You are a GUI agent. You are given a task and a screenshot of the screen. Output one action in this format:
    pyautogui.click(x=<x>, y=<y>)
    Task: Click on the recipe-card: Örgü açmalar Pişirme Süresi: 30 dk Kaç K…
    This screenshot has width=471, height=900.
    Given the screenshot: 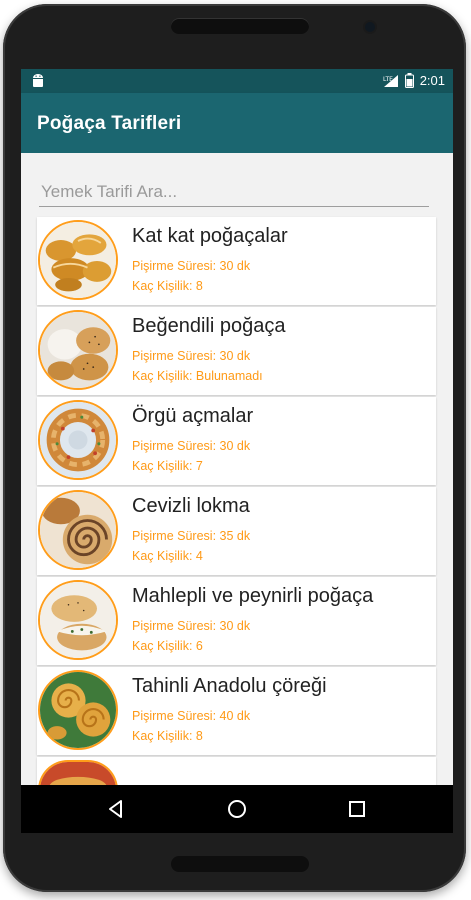 What is the action you would take?
    pyautogui.click(x=236, y=441)
    